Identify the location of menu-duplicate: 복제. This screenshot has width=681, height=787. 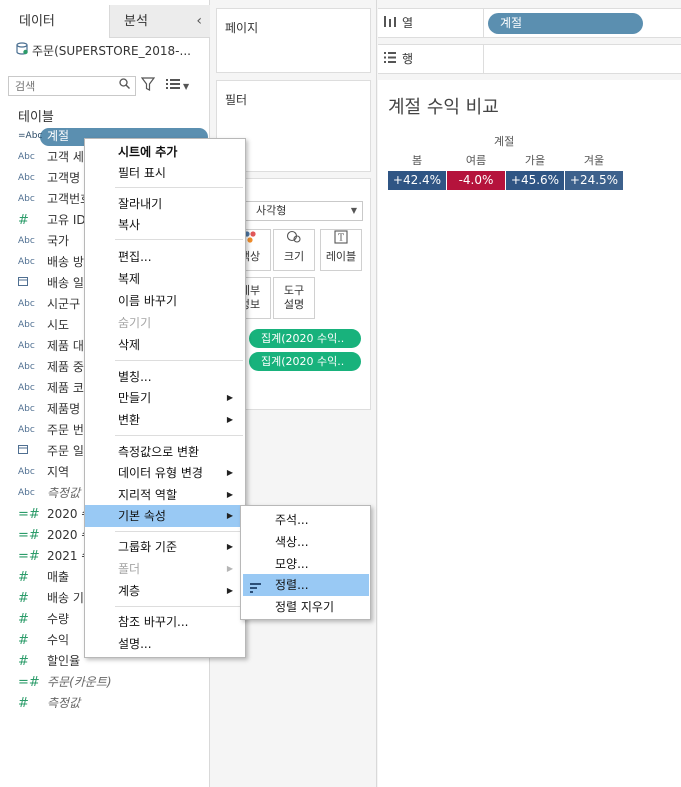
(165, 279).